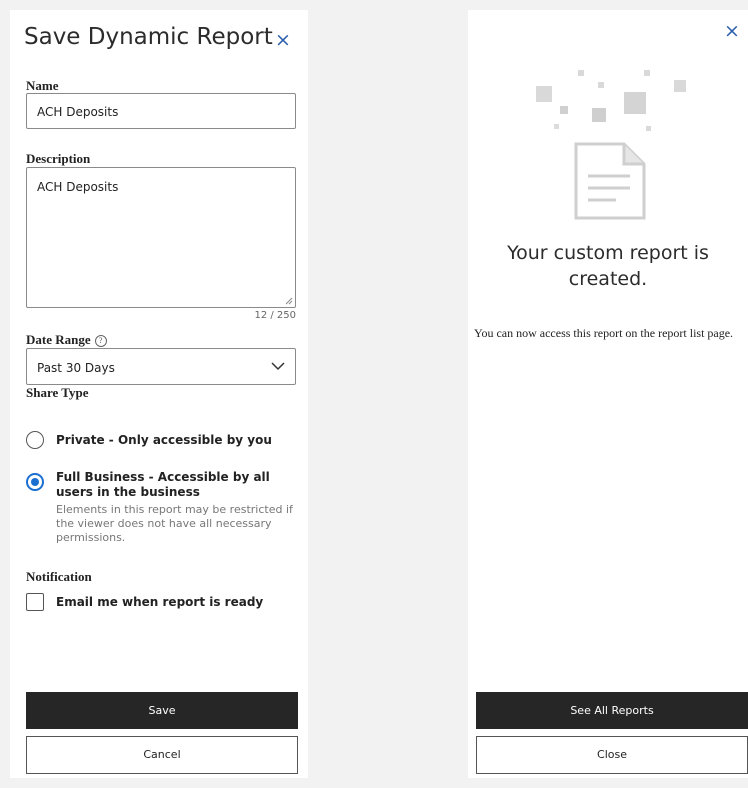 The height and width of the screenshot is (788, 748). Describe the element at coordinates (35, 440) in the screenshot. I see `radio-private` at that location.